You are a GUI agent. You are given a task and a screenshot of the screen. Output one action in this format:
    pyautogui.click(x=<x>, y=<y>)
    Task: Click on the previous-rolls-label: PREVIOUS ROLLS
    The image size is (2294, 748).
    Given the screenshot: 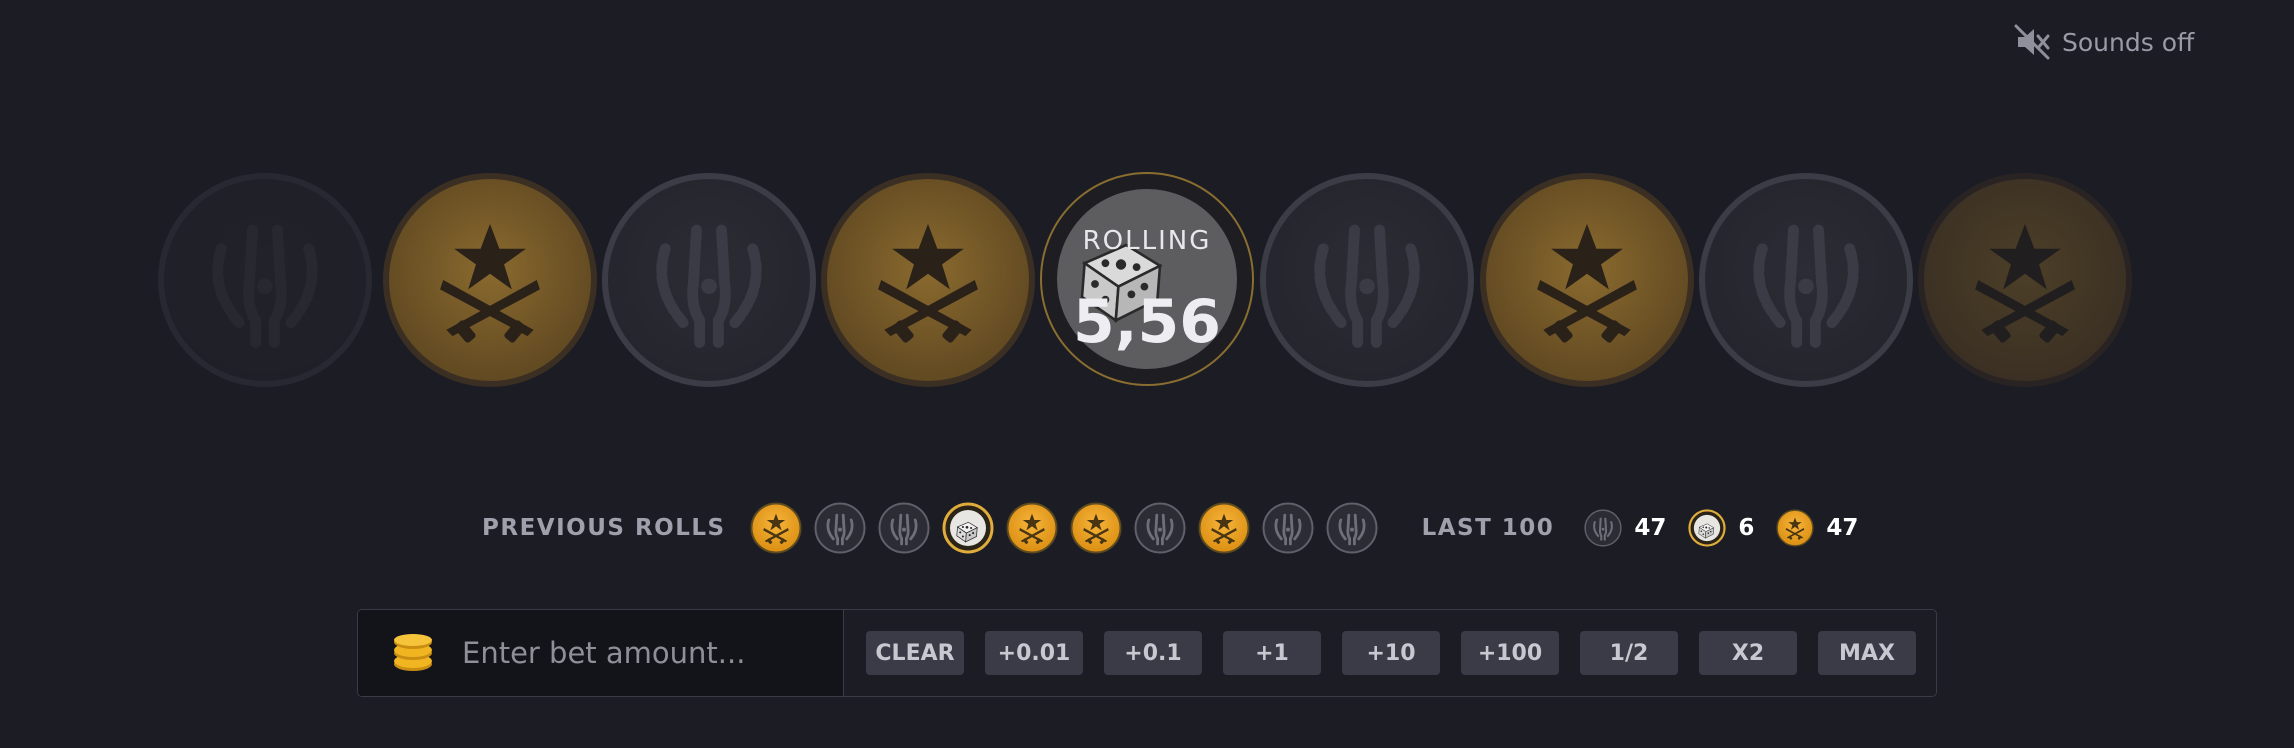 What is the action you would take?
    pyautogui.click(x=604, y=528)
    